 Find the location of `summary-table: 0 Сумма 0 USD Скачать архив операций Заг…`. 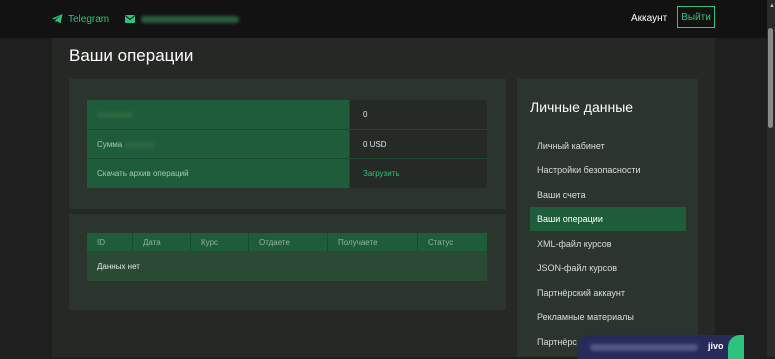

summary-table: 0 Сумма 0 USD Скачать архив операций Заг… is located at coordinates (287, 144).